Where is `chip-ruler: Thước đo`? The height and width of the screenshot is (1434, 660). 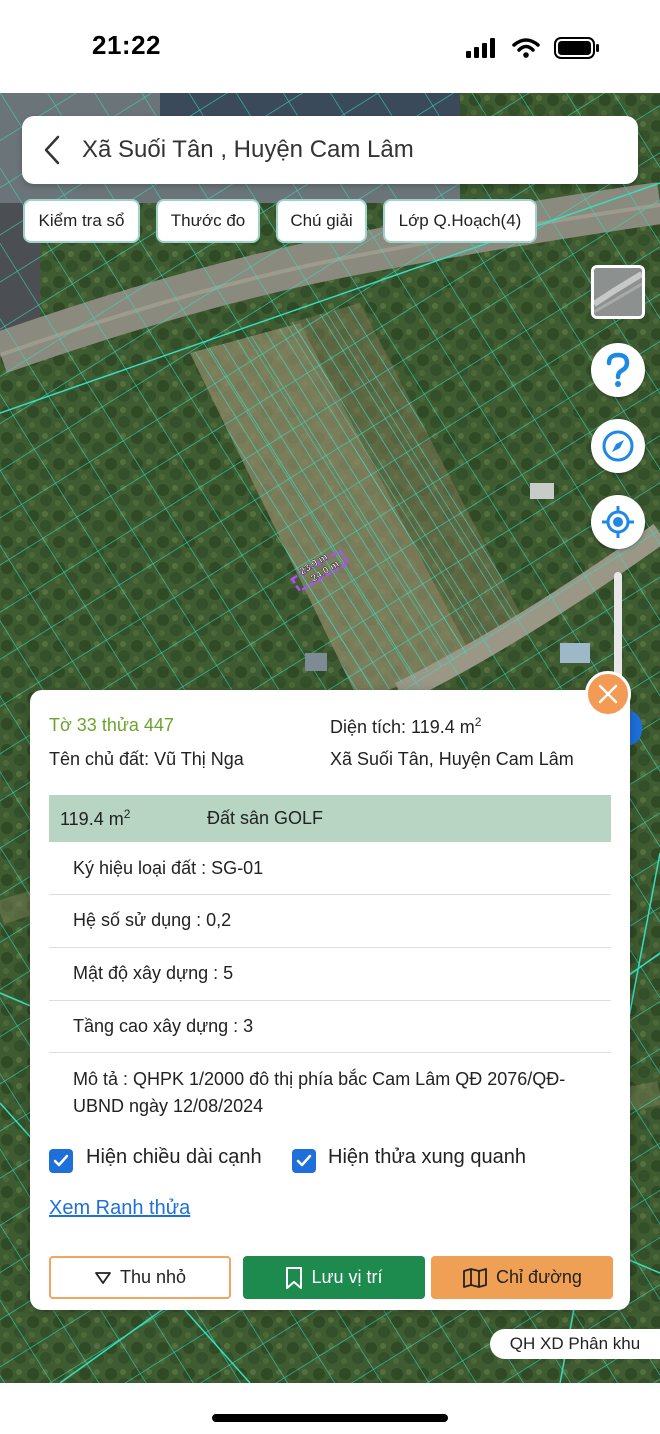 chip-ruler: Thước đo is located at coordinates (208, 221).